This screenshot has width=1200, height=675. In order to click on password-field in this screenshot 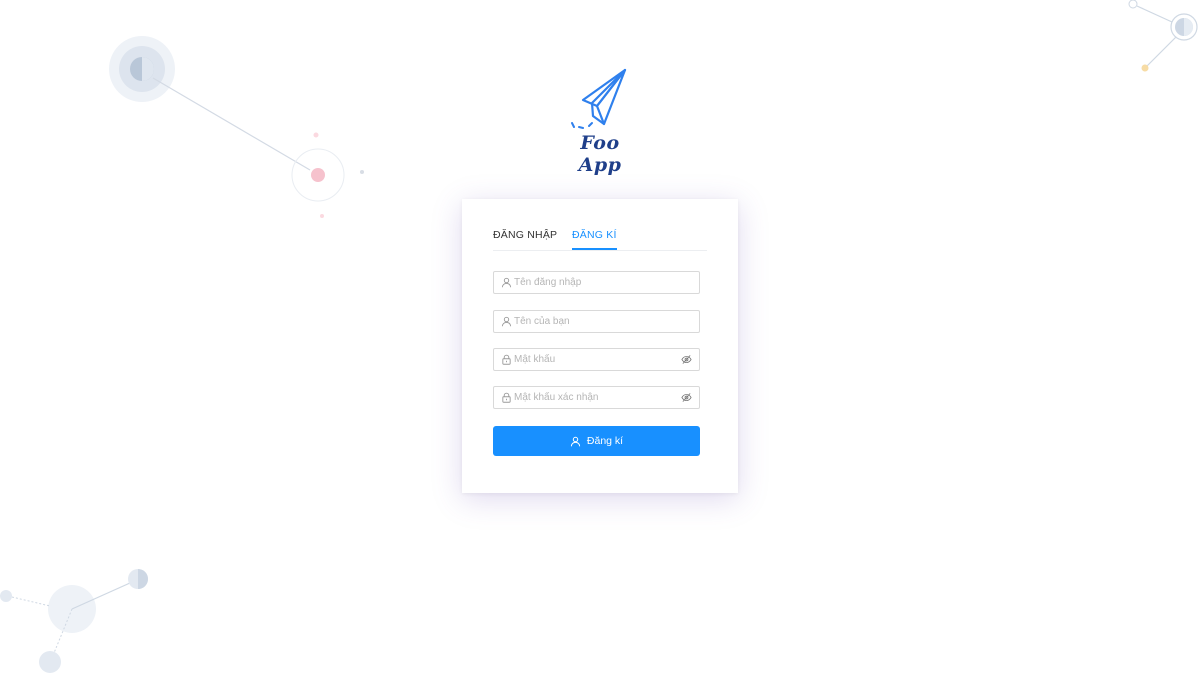, I will do `click(596, 359)`.